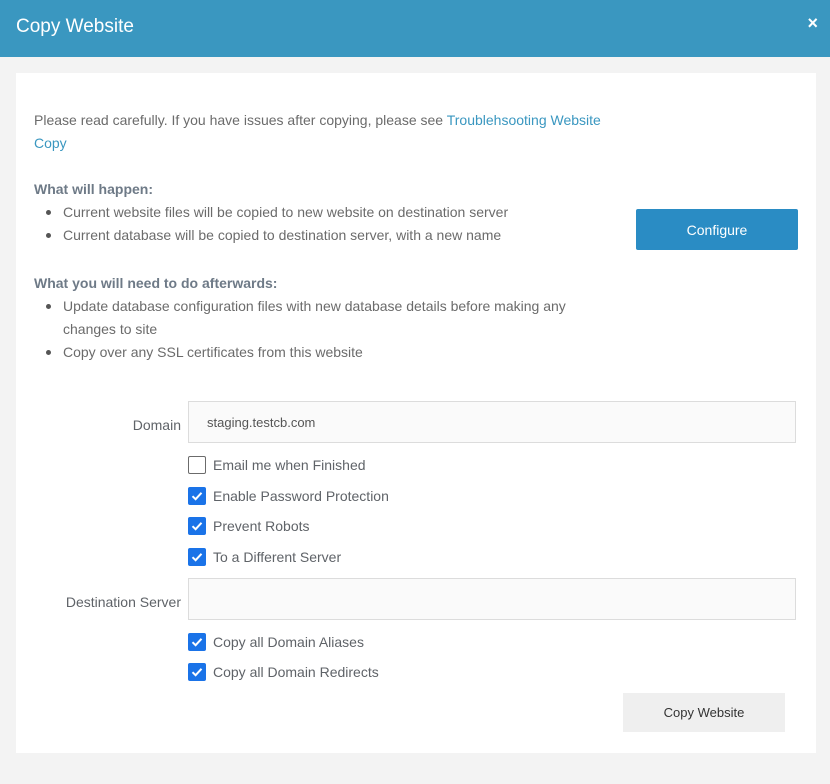 This screenshot has height=784, width=830. What do you see at coordinates (277, 557) in the screenshot?
I see `checkbox-label: To a Different Server` at bounding box center [277, 557].